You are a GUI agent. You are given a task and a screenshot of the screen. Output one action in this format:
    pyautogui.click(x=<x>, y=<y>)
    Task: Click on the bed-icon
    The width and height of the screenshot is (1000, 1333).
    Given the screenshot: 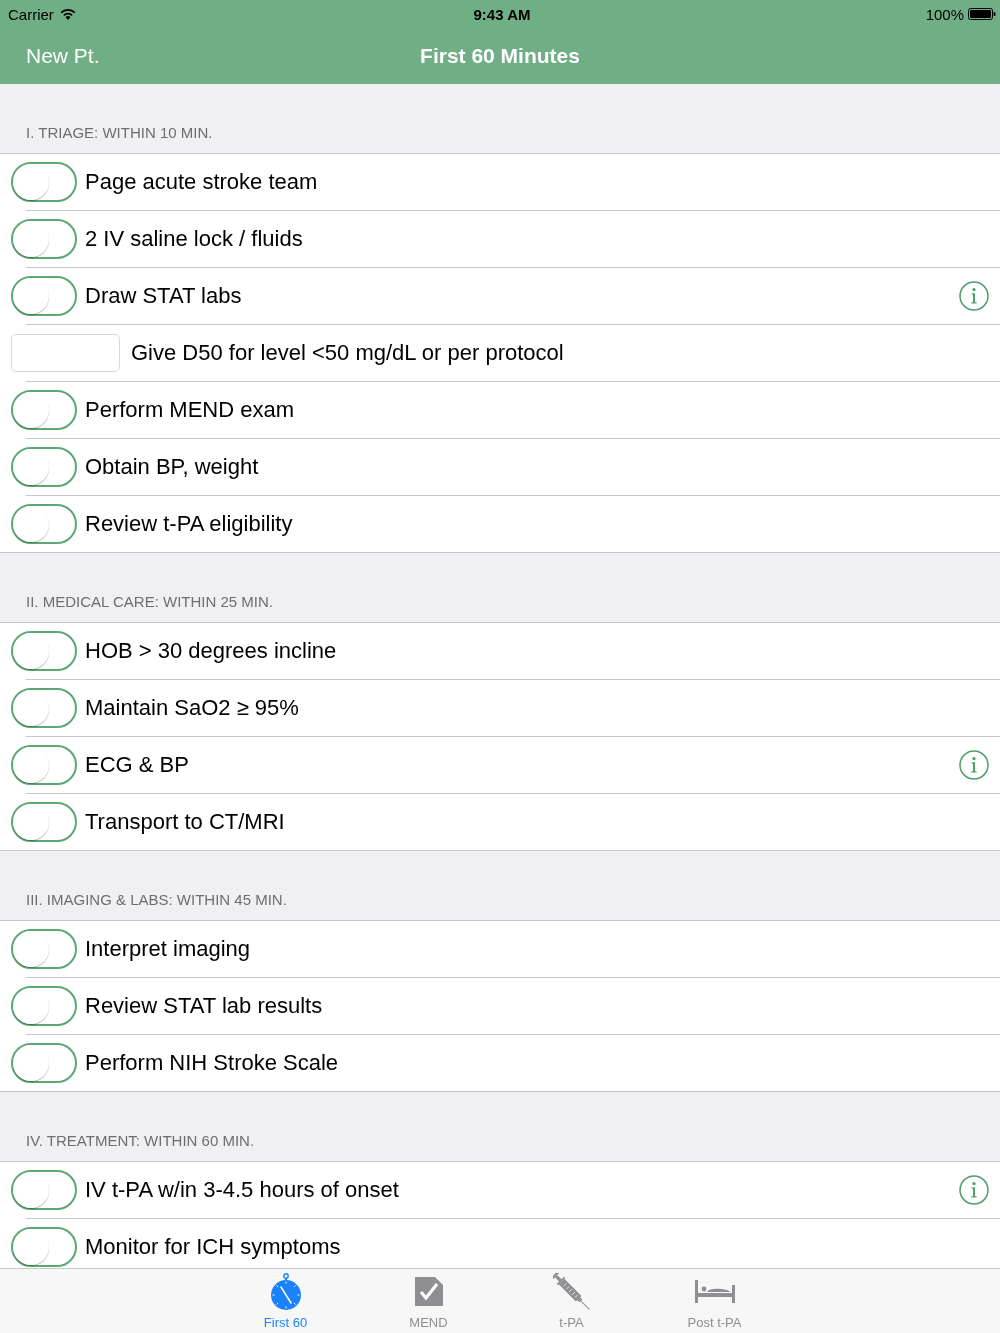 What is the action you would take?
    pyautogui.click(x=714, y=1291)
    